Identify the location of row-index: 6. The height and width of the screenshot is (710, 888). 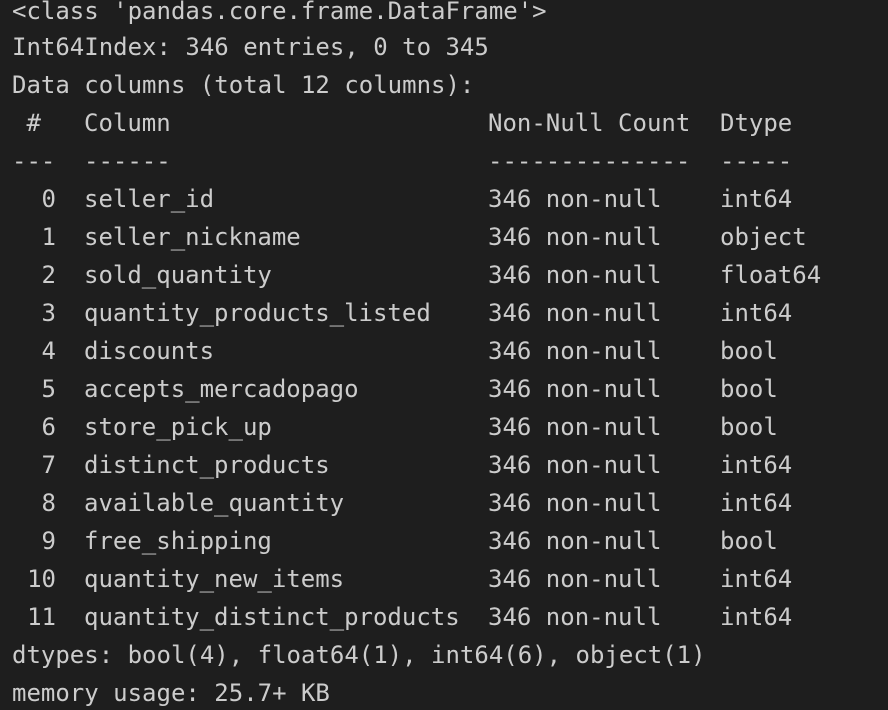
(48, 427).